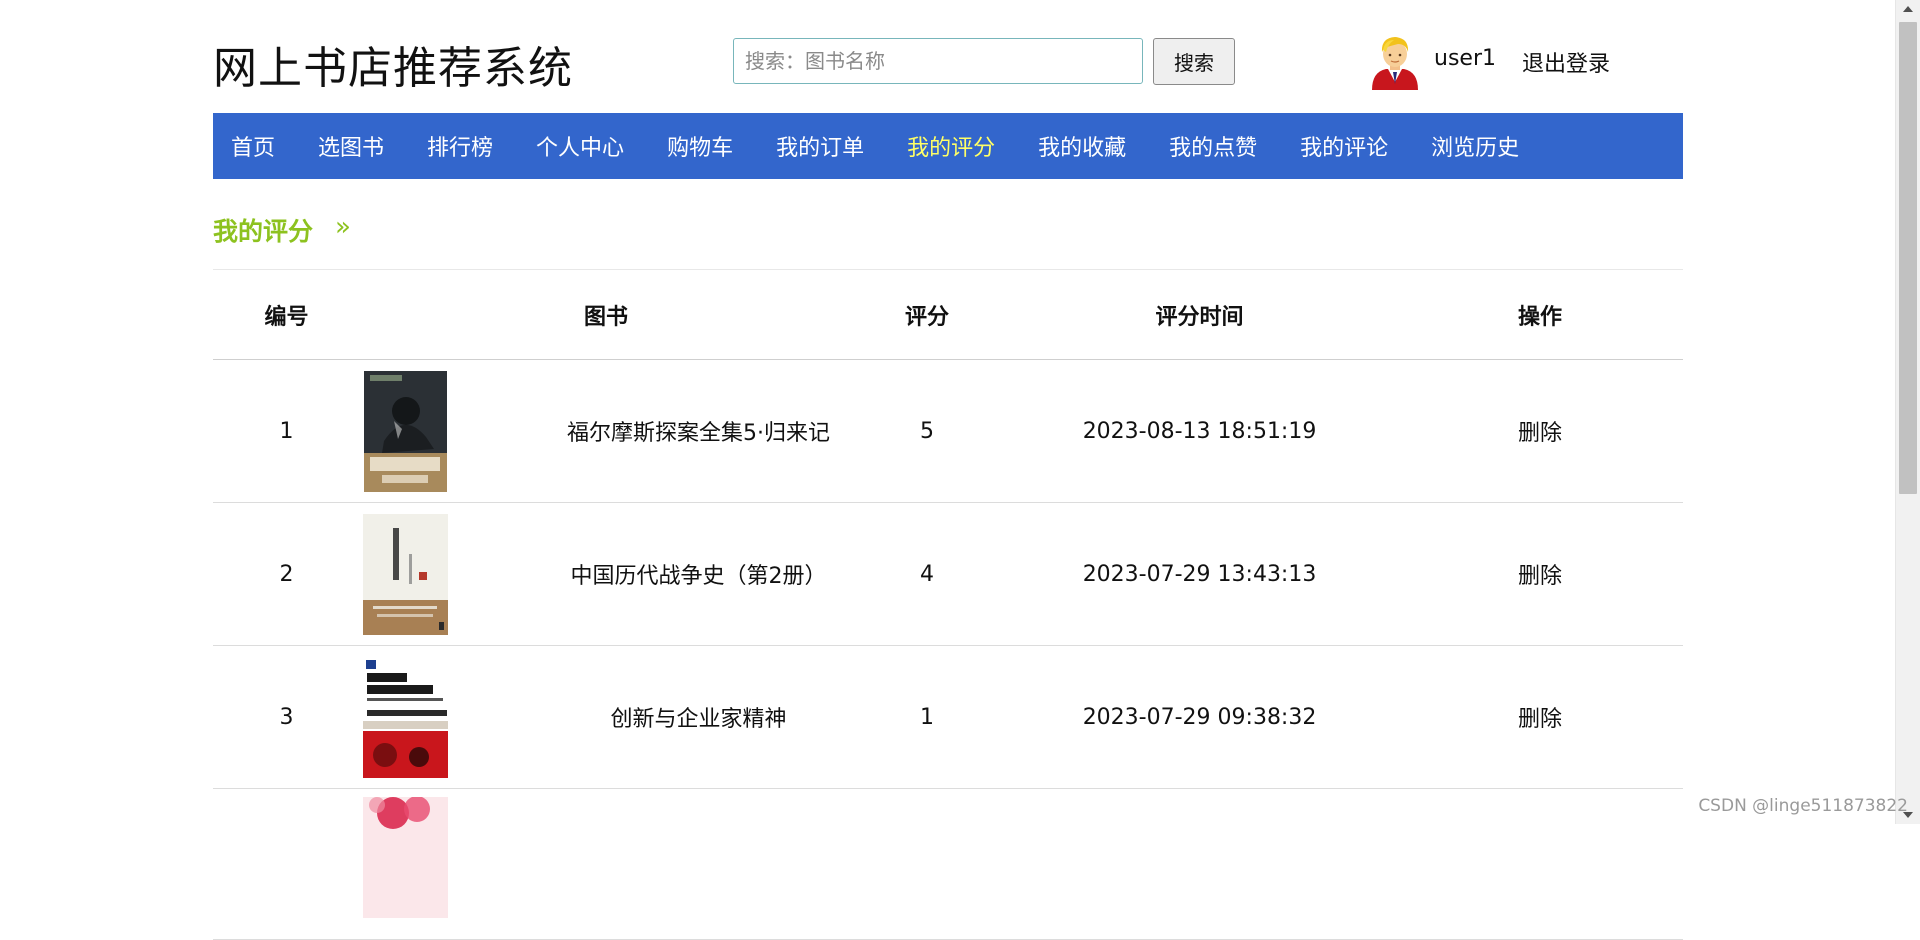 The image size is (1920, 940). Describe the element at coordinates (286, 574) in the screenshot. I see `row-id: 2` at that location.